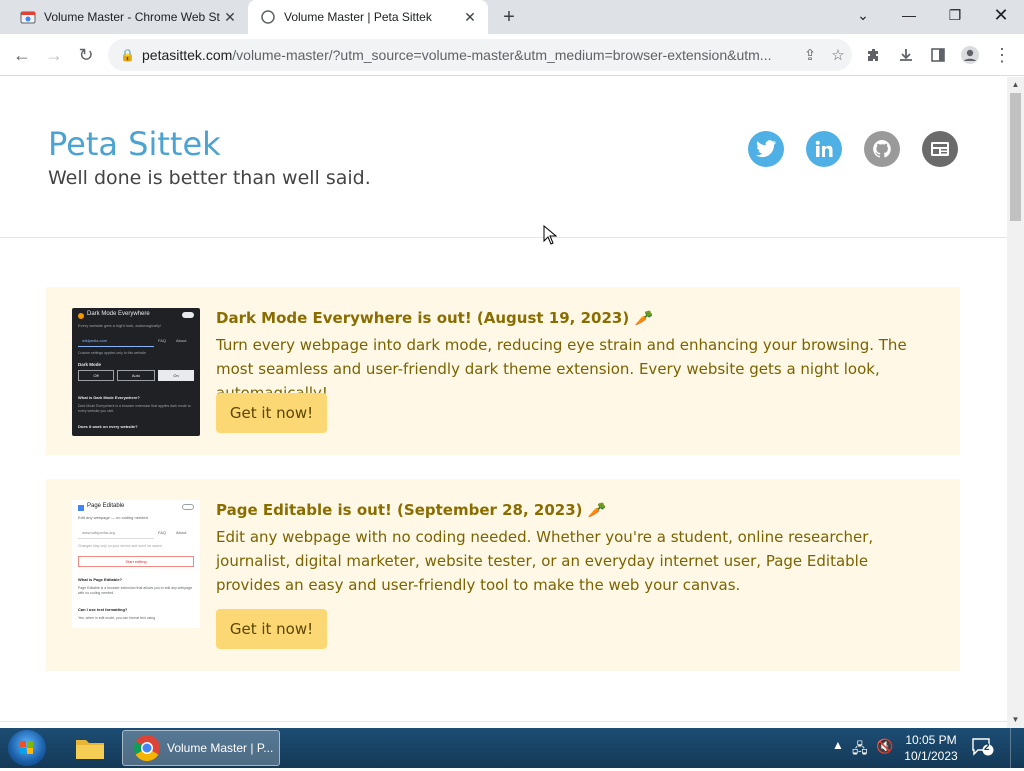 This screenshot has width=1024, height=771. What do you see at coordinates (884, 746) in the screenshot?
I see `volume-muted-icon: 🔇` at bounding box center [884, 746].